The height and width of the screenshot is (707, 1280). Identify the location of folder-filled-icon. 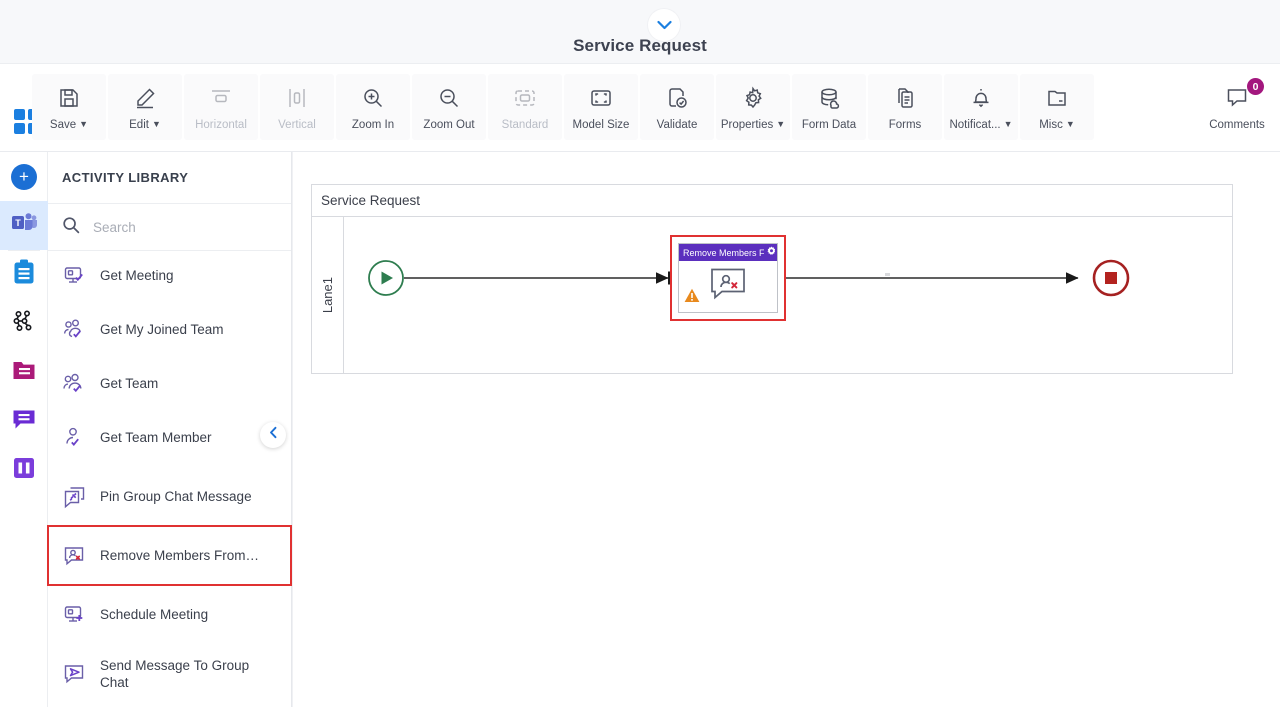
(24, 372).